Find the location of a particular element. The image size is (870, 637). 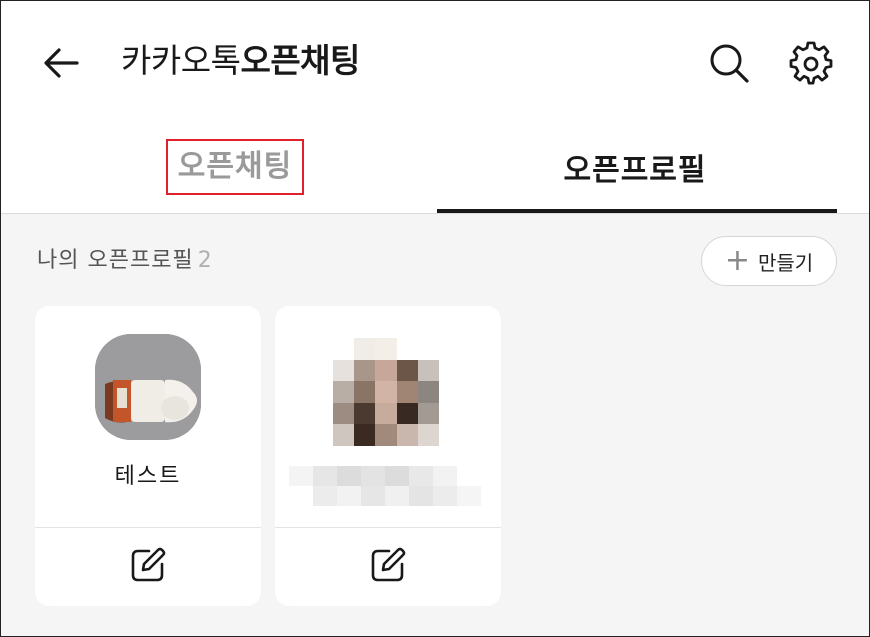

profile-card: 테스트 is located at coordinates (148, 456).